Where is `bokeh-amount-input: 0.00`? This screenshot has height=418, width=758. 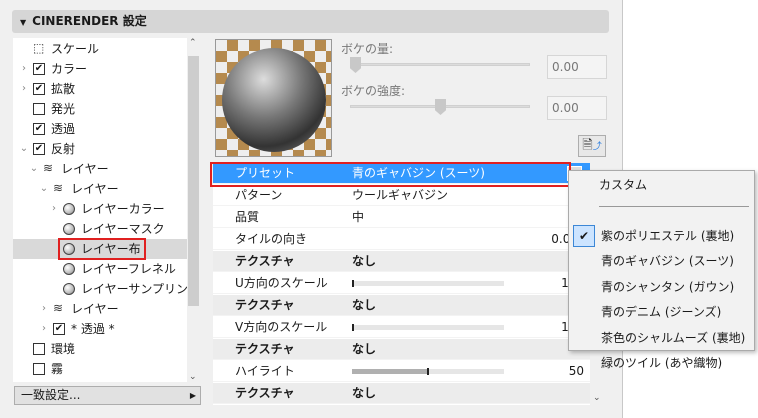
bokeh-amount-input: 0.00 is located at coordinates (577, 67).